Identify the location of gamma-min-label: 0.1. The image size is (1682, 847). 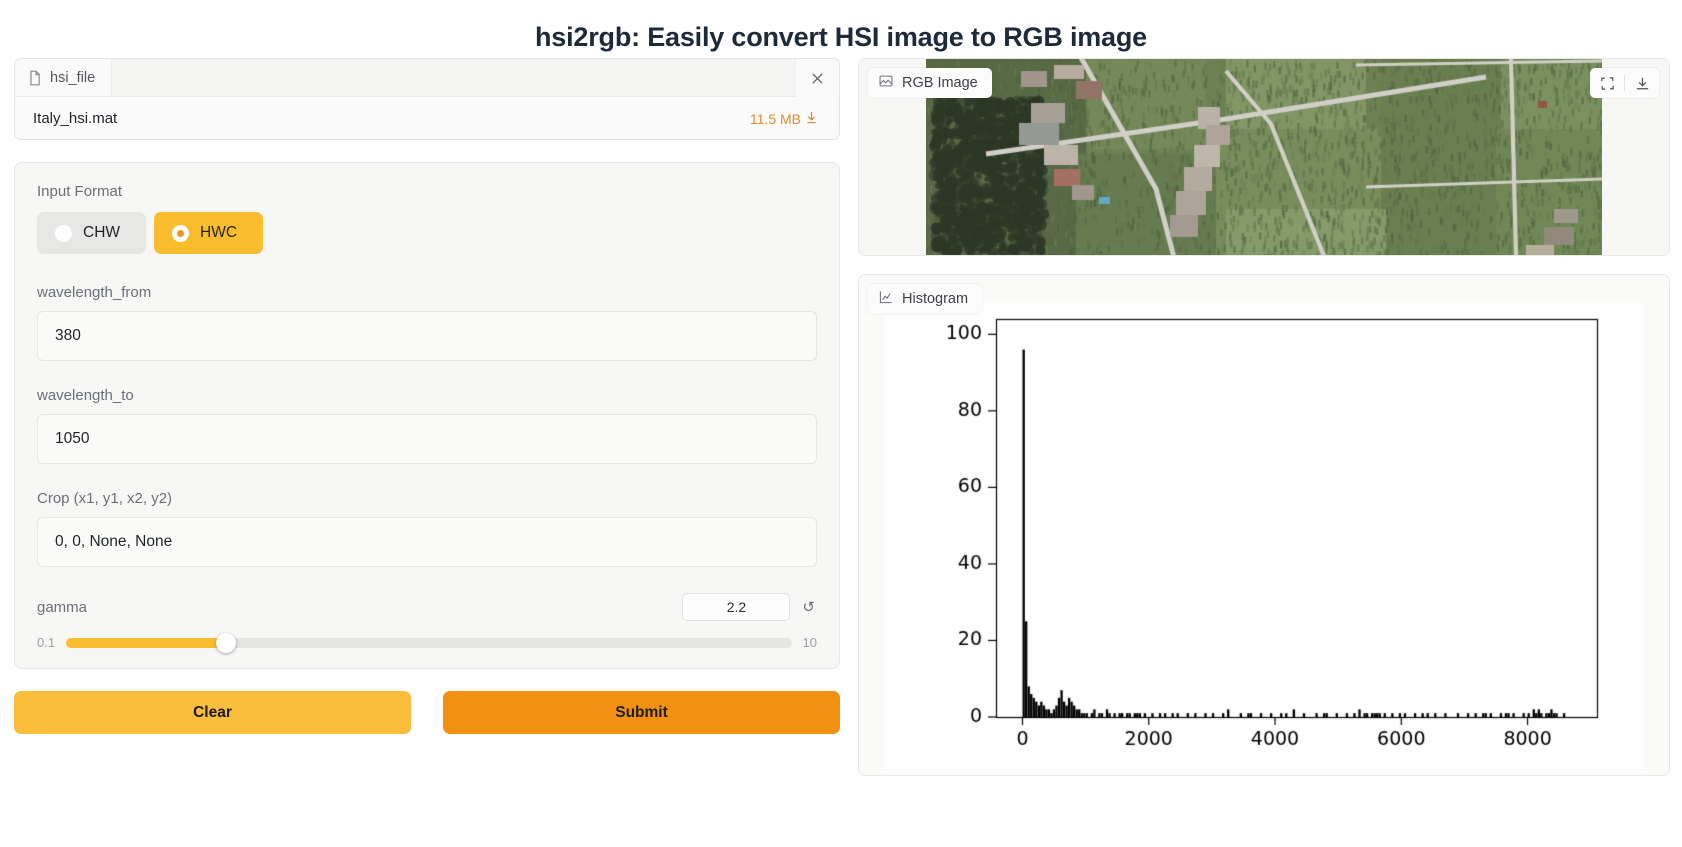
(46, 642).